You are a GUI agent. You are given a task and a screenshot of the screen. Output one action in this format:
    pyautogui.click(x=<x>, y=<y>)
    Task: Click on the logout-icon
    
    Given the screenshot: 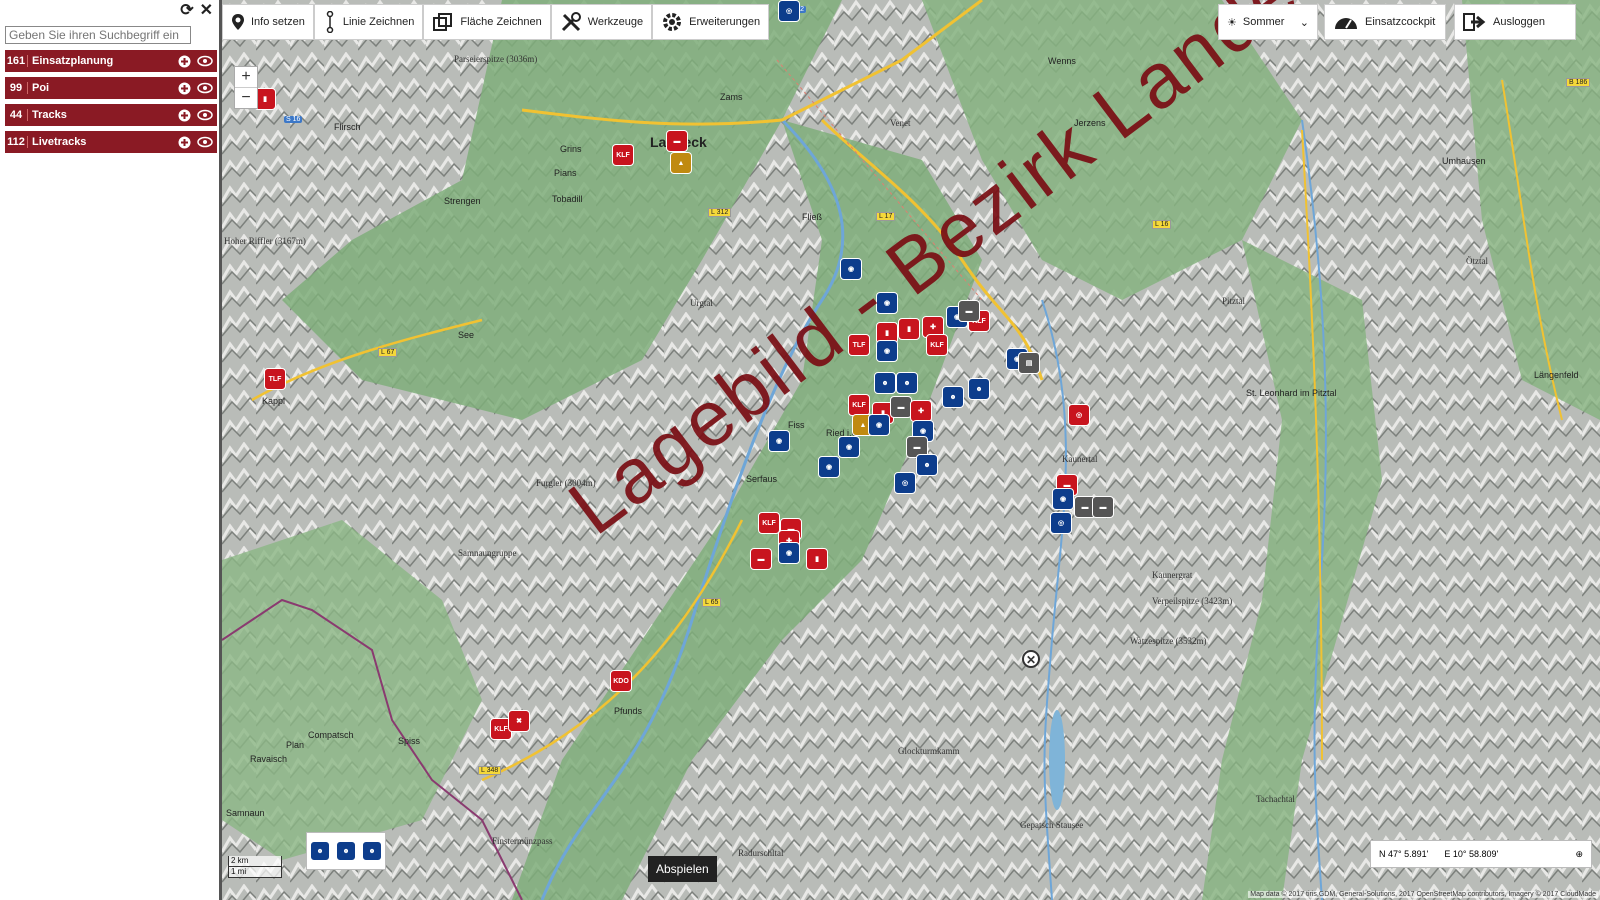 What is the action you would take?
    pyautogui.click(x=1474, y=22)
    